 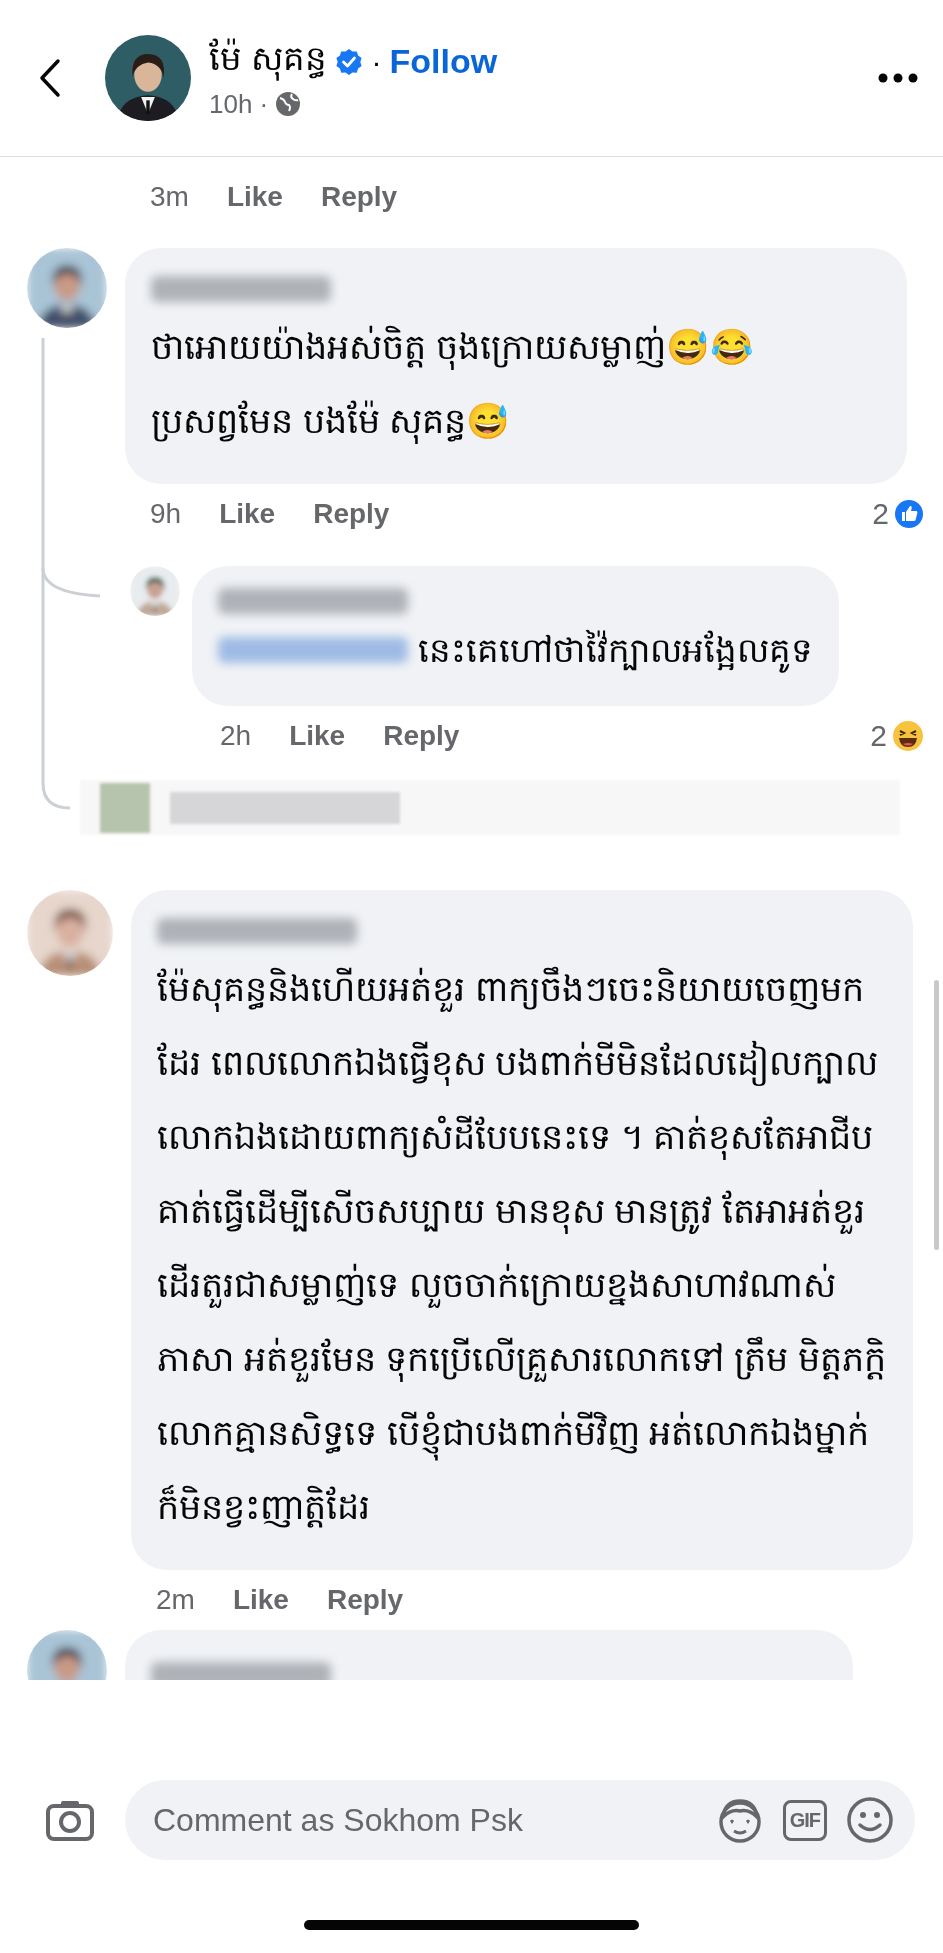 What do you see at coordinates (909, 514) in the screenshot?
I see `thumbs-up-icon` at bounding box center [909, 514].